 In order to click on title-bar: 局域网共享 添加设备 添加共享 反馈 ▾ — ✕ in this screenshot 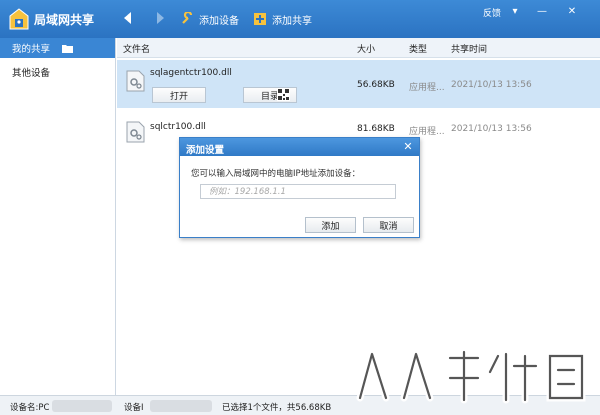, I will do `click(300, 19)`.